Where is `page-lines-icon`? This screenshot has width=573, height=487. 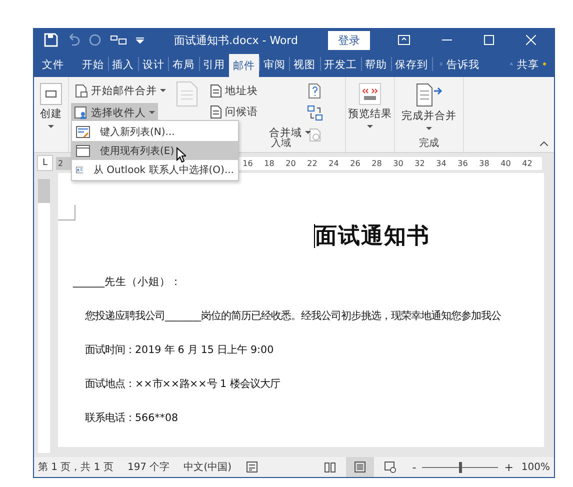
page-lines-icon is located at coordinates (360, 467).